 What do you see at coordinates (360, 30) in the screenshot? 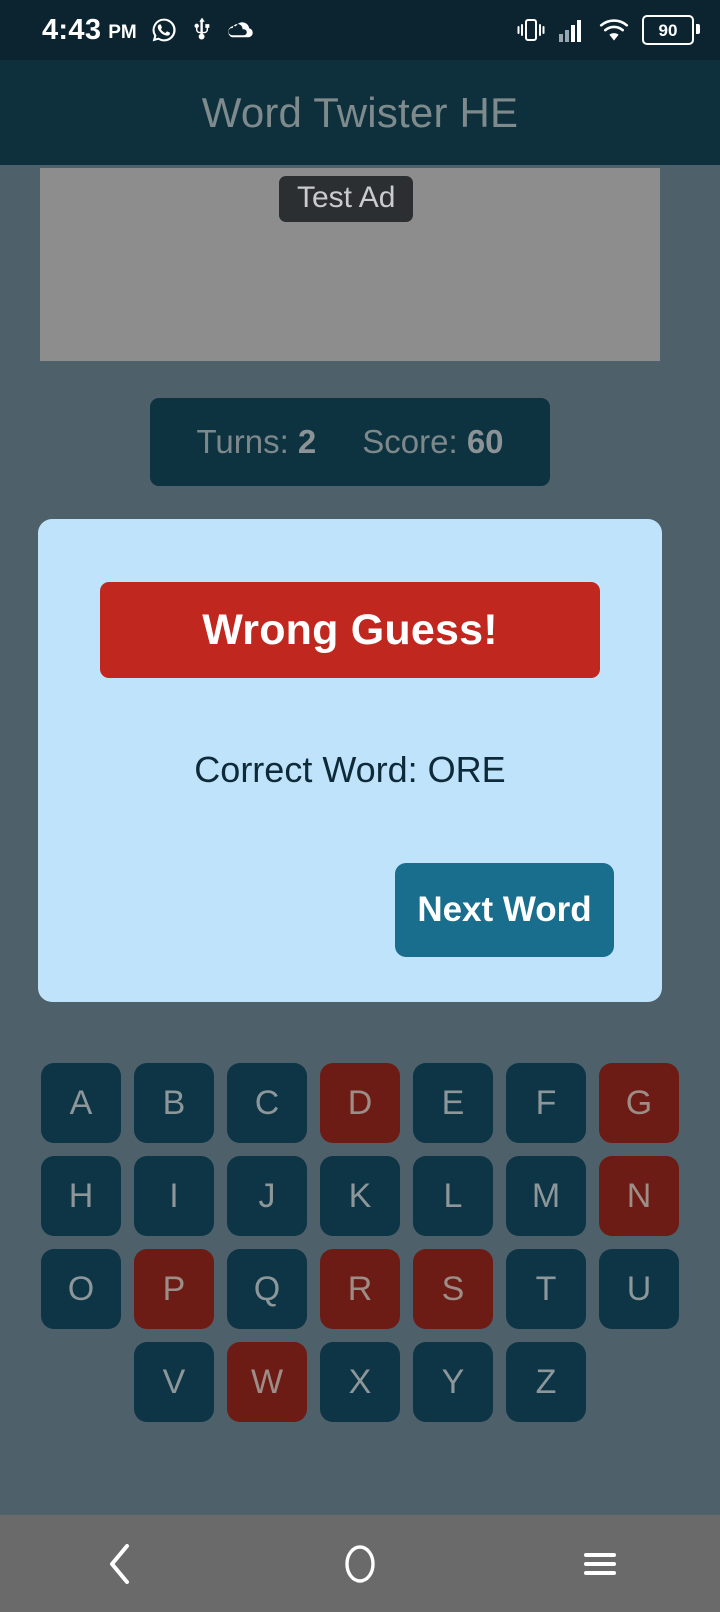
I see `status-bar: 4:43 PM 90` at bounding box center [360, 30].